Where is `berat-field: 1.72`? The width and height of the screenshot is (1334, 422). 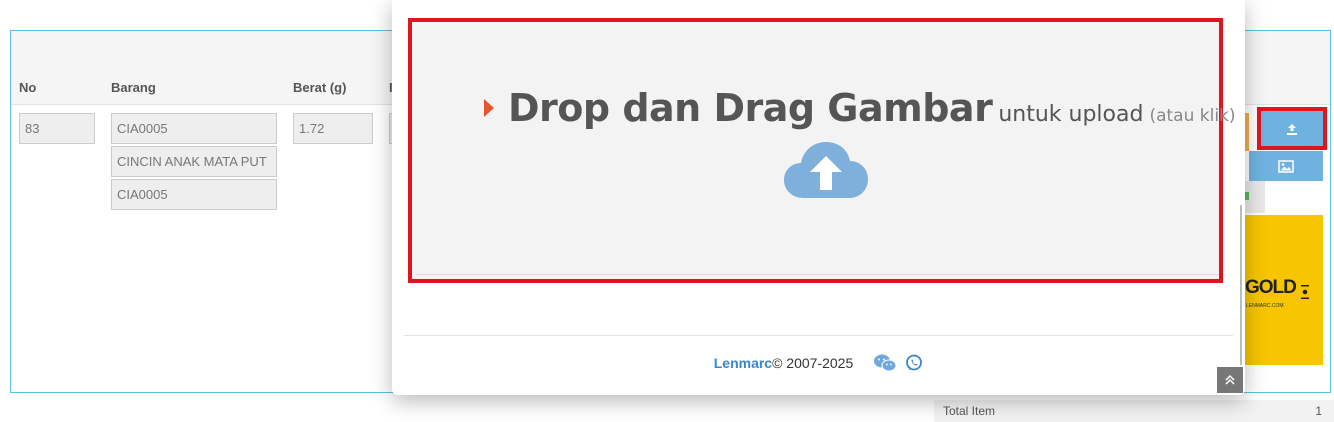
berat-field: 1.72 is located at coordinates (333, 128).